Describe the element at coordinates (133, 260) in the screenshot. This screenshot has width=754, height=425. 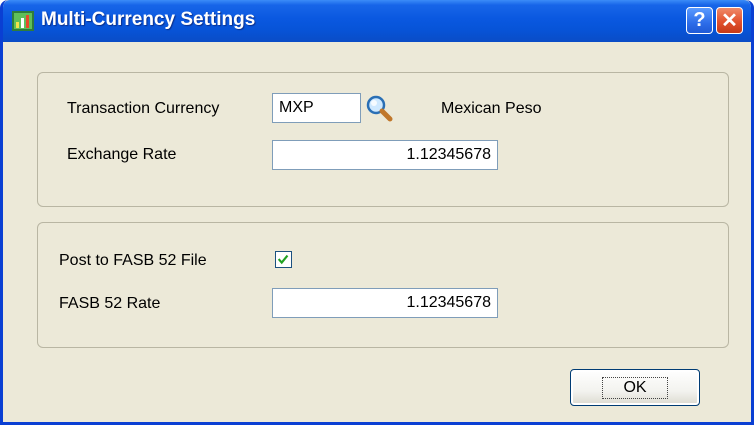
I see `post-to-fasb-label: Post to FASB 52 File` at that location.